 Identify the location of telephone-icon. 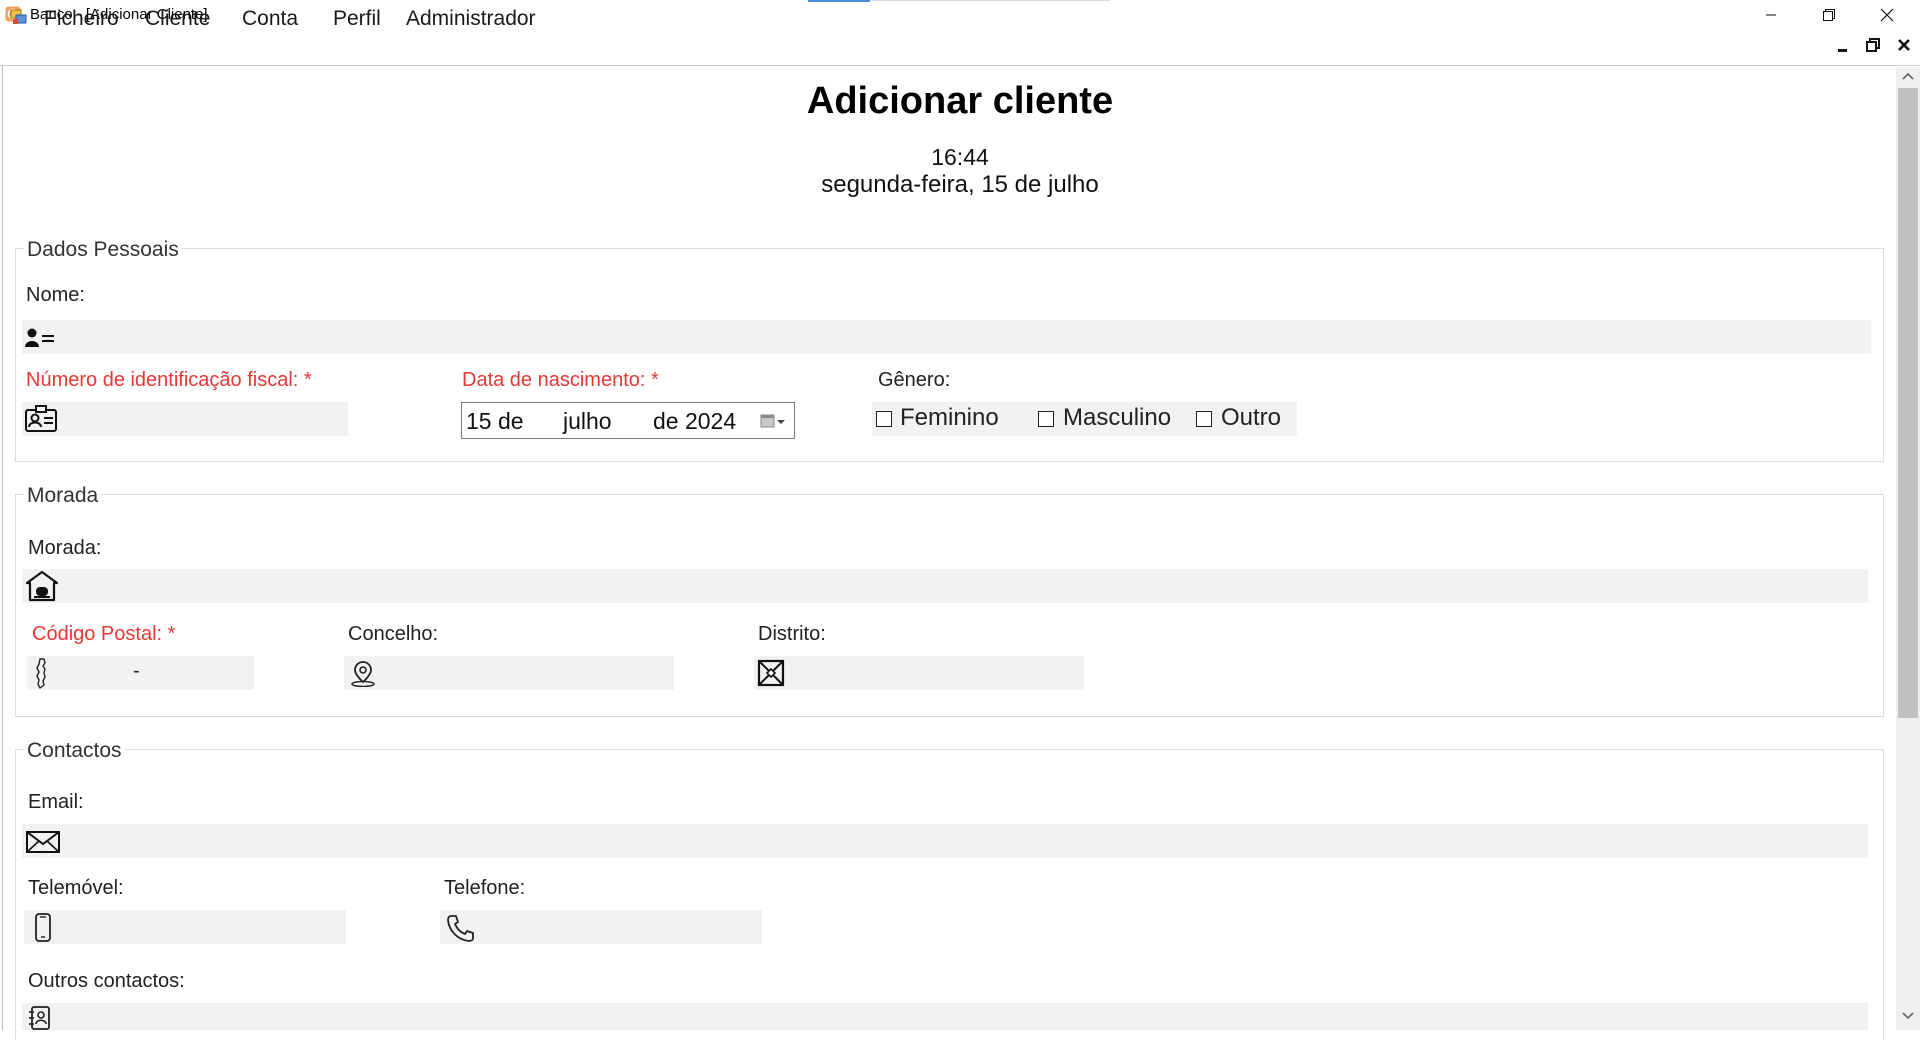
(460, 928).